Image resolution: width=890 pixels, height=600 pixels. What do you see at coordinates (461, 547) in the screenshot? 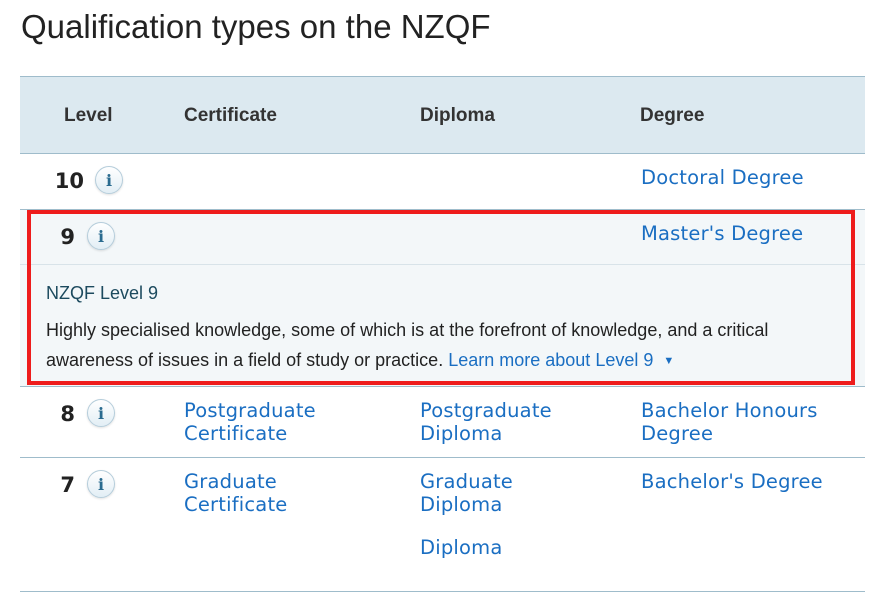
I see `diploma-link: Diploma` at bounding box center [461, 547].